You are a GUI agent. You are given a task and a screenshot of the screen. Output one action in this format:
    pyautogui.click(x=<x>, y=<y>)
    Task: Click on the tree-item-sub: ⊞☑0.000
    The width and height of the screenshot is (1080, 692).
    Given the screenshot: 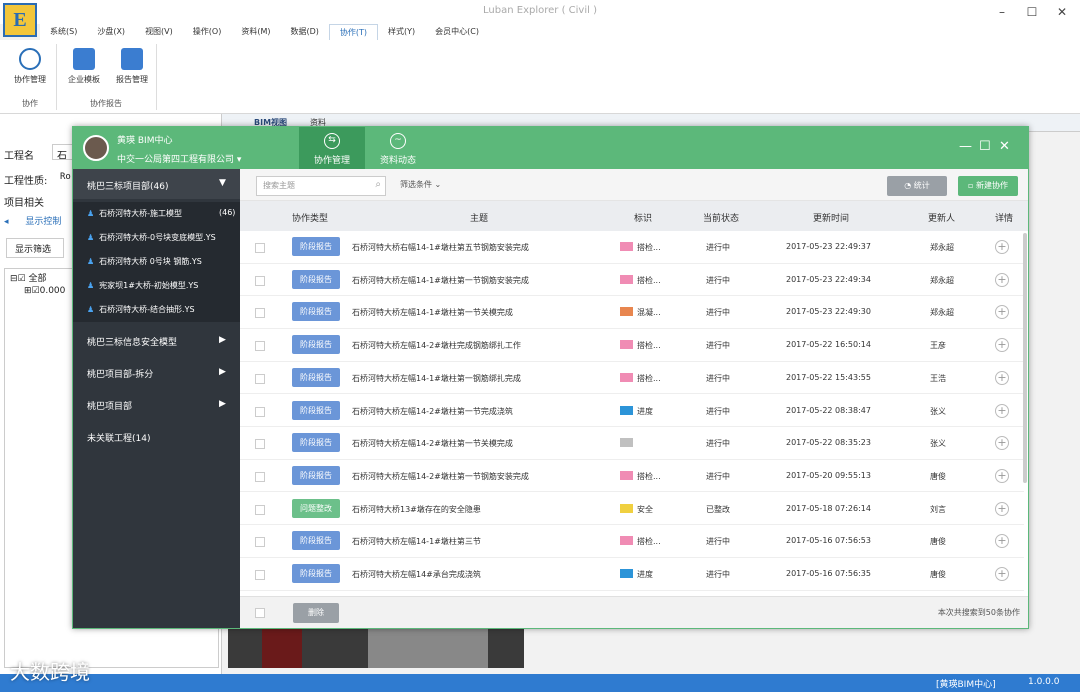 What is the action you would take?
    pyautogui.click(x=44, y=291)
    